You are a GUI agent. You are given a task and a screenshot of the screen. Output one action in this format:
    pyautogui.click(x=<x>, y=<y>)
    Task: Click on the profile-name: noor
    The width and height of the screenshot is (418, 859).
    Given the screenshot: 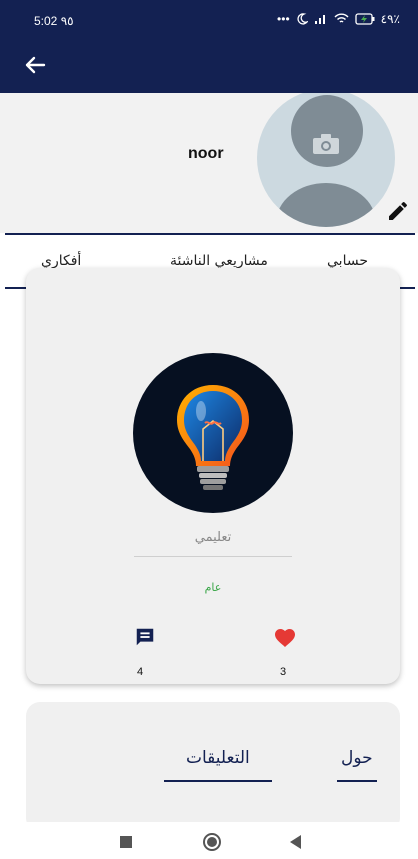 What is the action you would take?
    pyautogui.click(x=206, y=153)
    